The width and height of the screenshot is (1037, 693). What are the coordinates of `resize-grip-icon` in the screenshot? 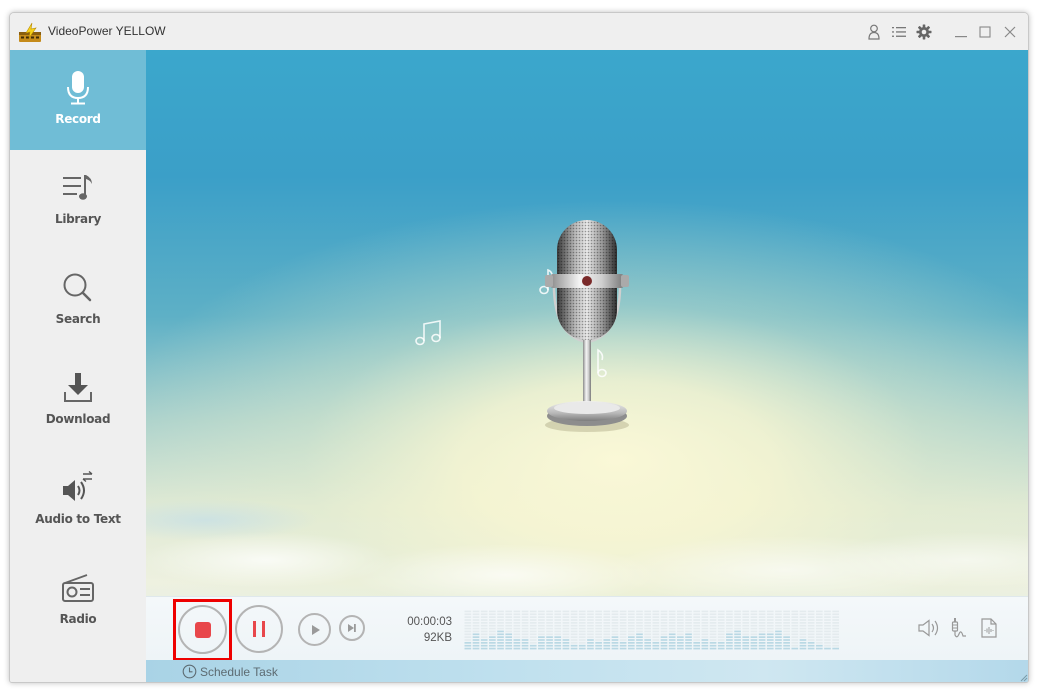 It's located at (1023, 677).